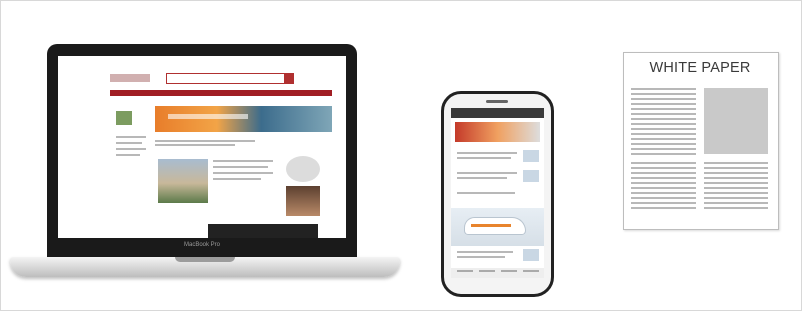 The image size is (802, 311). What do you see at coordinates (221, 93) in the screenshot?
I see `website-nav-bar` at bounding box center [221, 93].